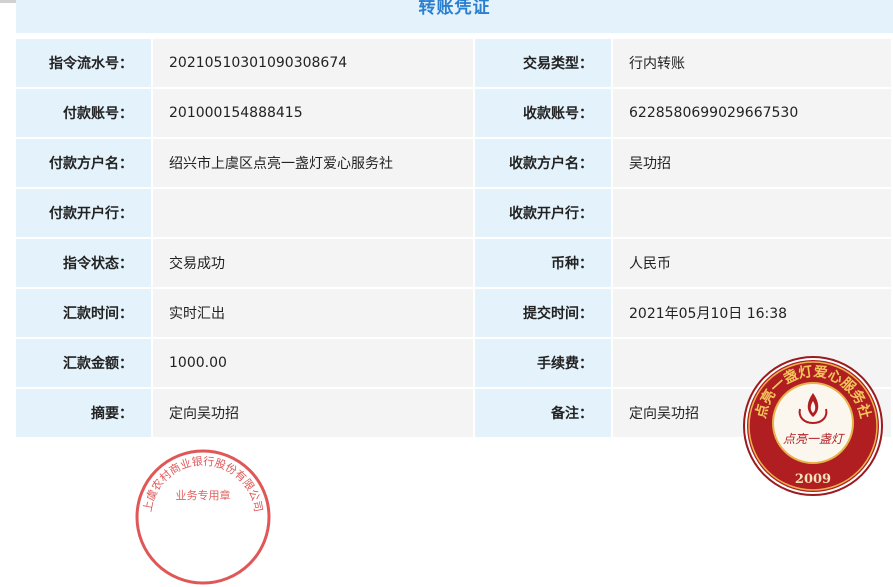 The width and height of the screenshot is (893, 587). Describe the element at coordinates (544, 214) in the screenshot. I see `label-payee-bank: 收款开户行：` at that location.